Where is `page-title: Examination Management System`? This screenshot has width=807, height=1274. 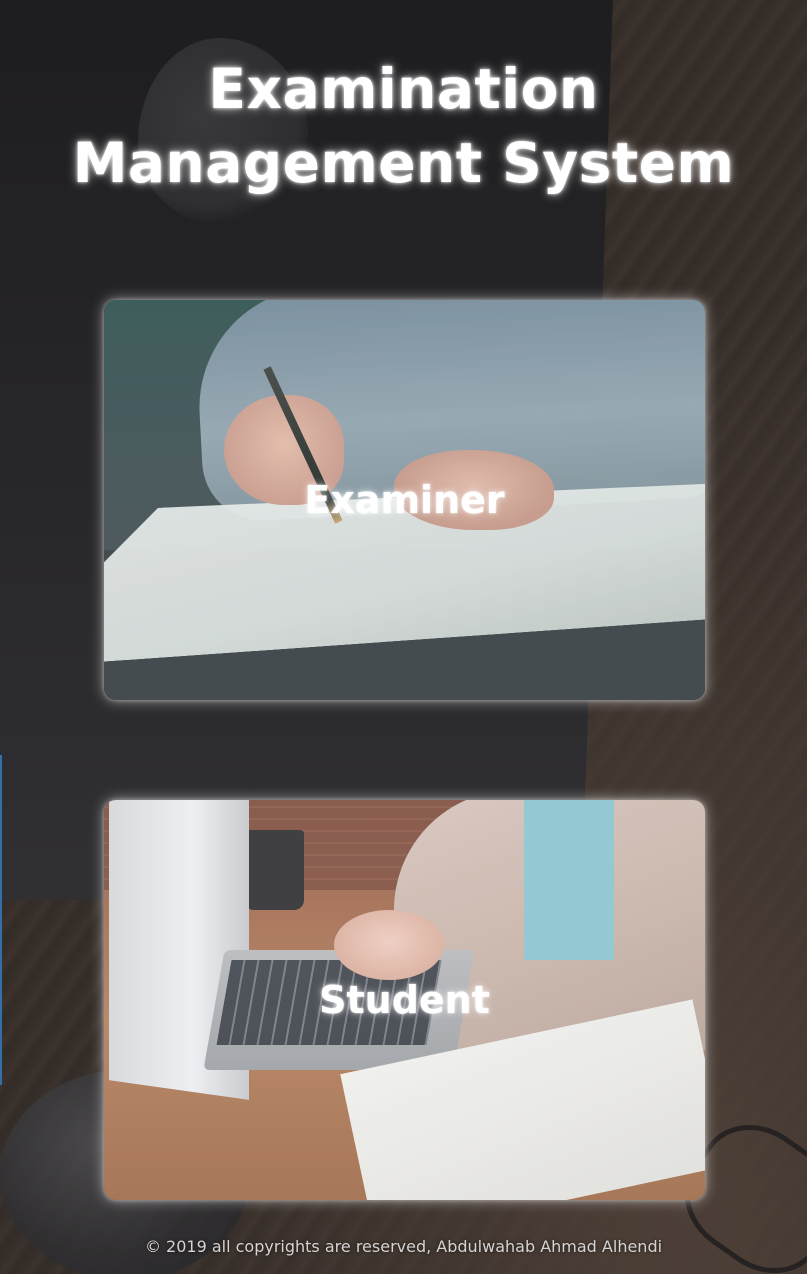 page-title: Examination Management System is located at coordinates (403, 126).